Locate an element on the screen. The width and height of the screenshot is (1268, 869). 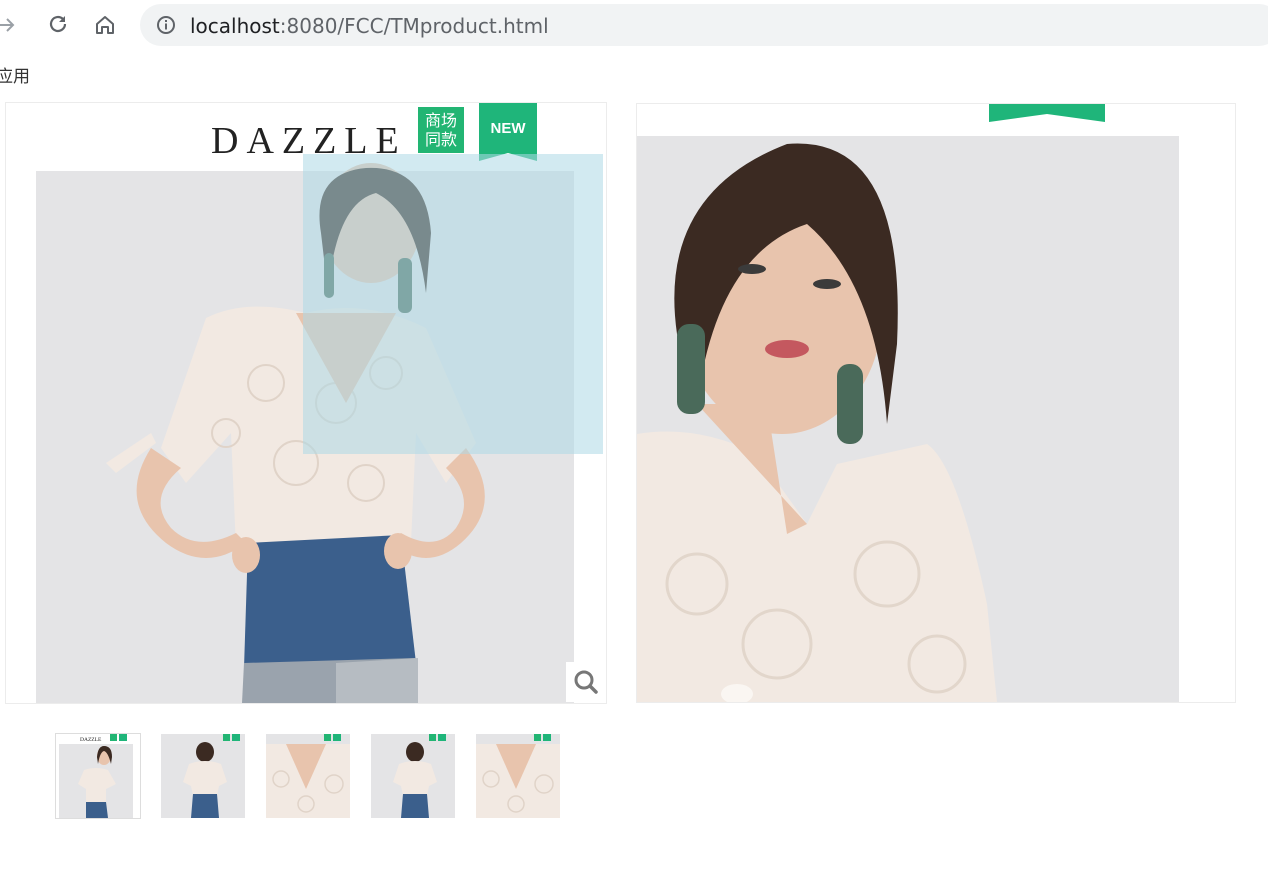
thumb-front-image: DAZZLE is located at coordinates (98, 776).